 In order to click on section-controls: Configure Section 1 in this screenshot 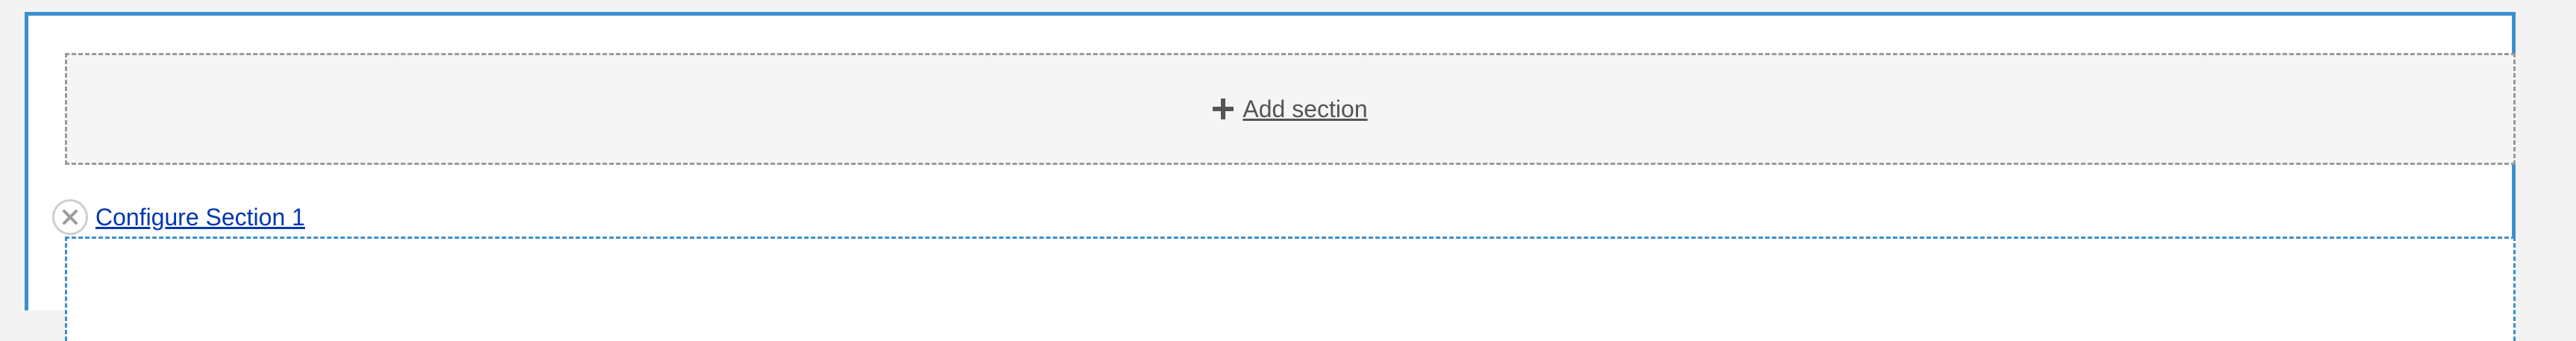, I will do `click(179, 217)`.